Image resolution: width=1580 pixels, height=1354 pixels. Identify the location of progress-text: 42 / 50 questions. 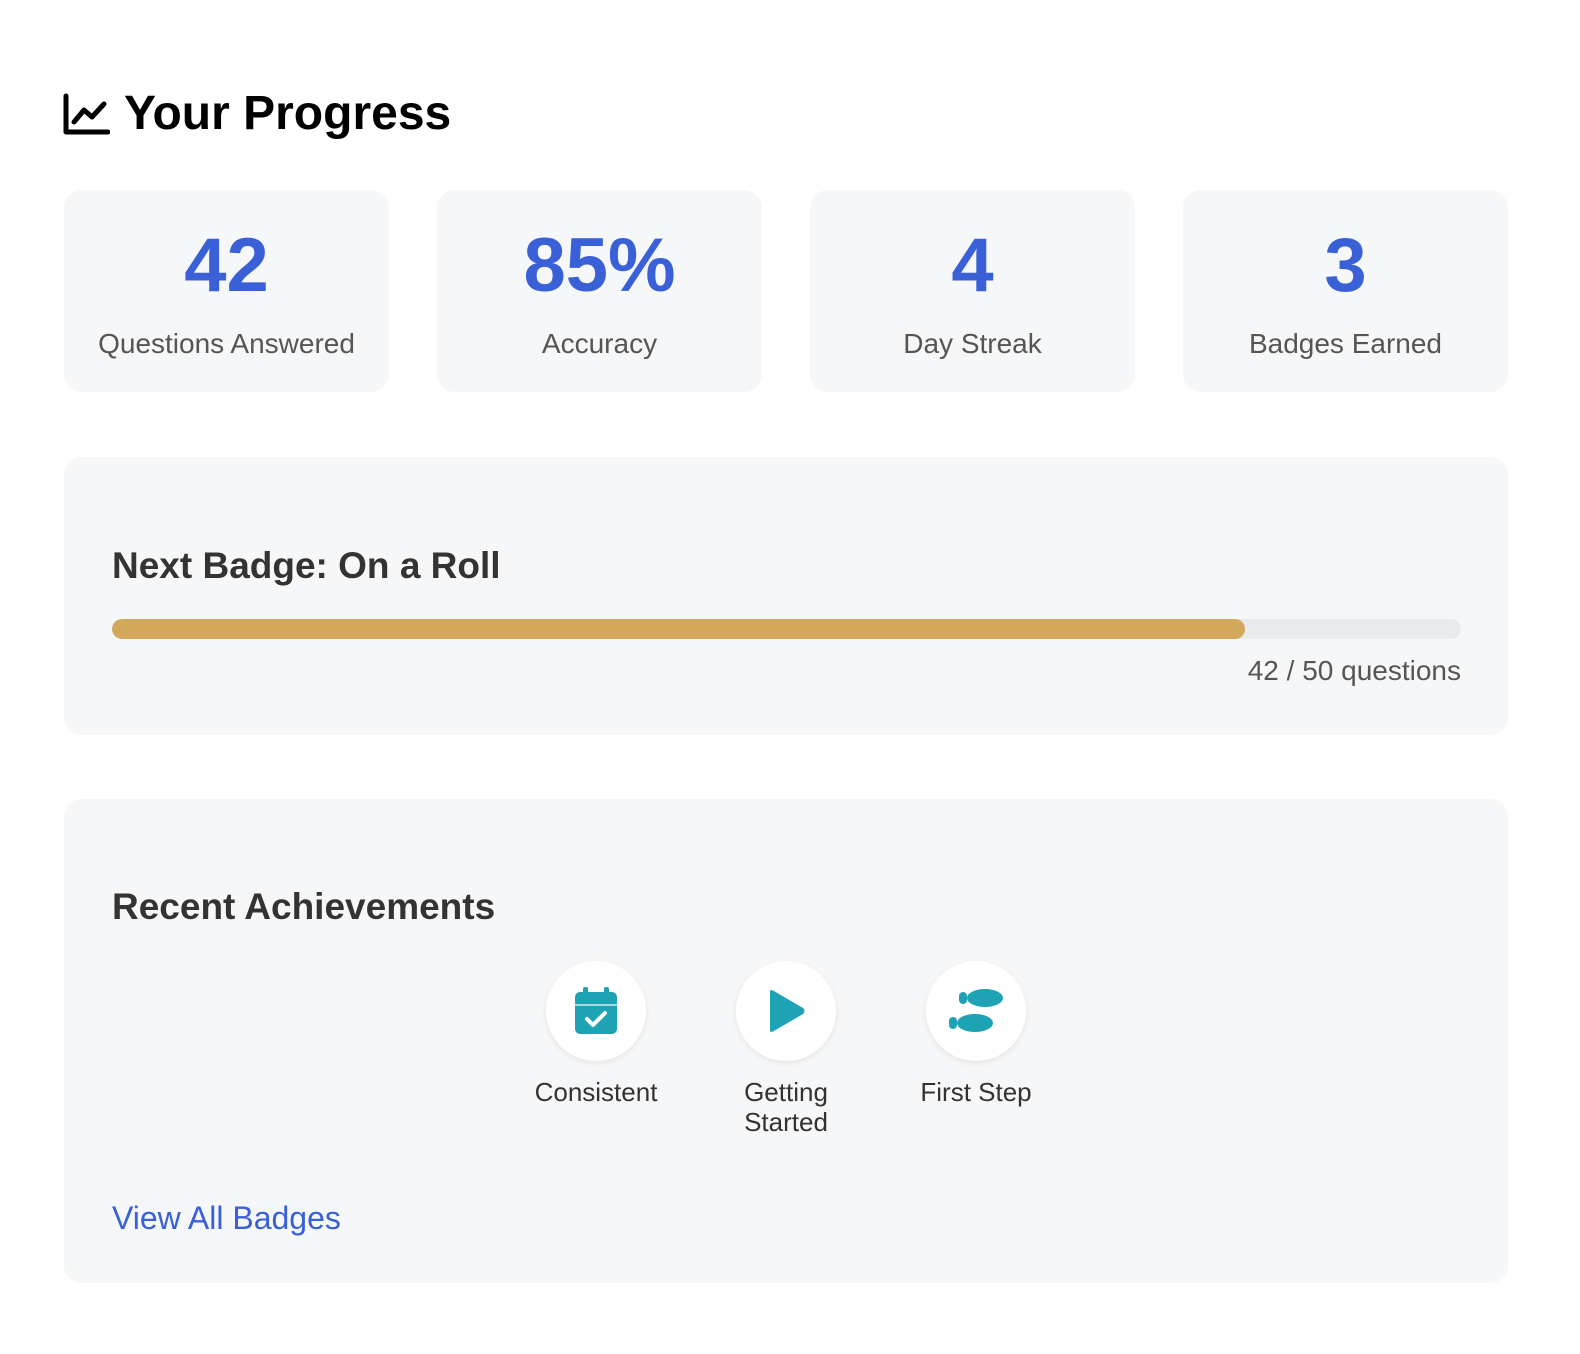
(1354, 670).